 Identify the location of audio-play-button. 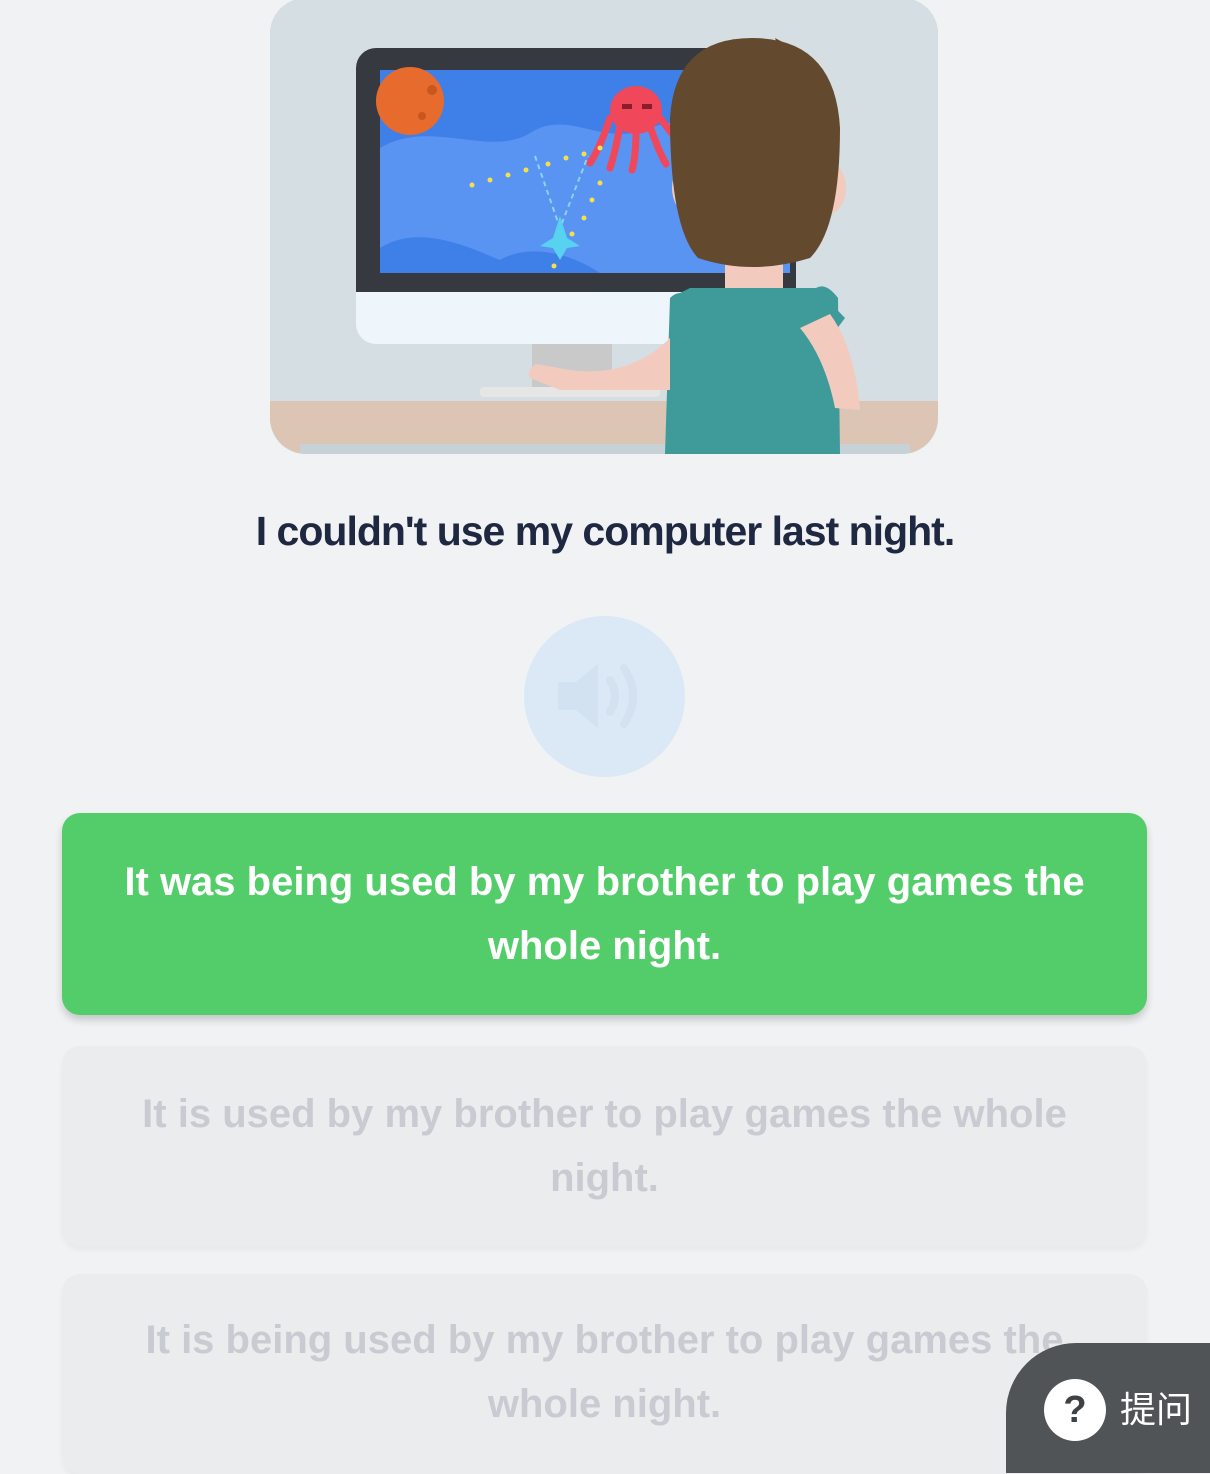
(604, 696).